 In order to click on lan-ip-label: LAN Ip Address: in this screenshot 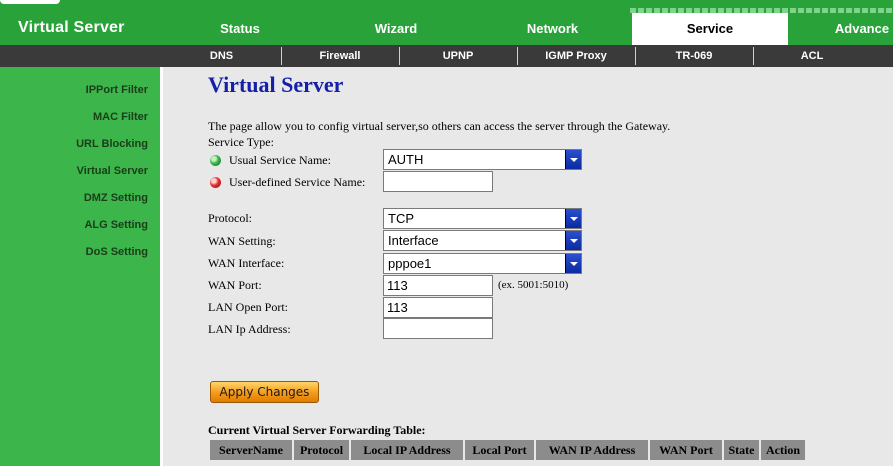, I will do `click(249, 329)`.